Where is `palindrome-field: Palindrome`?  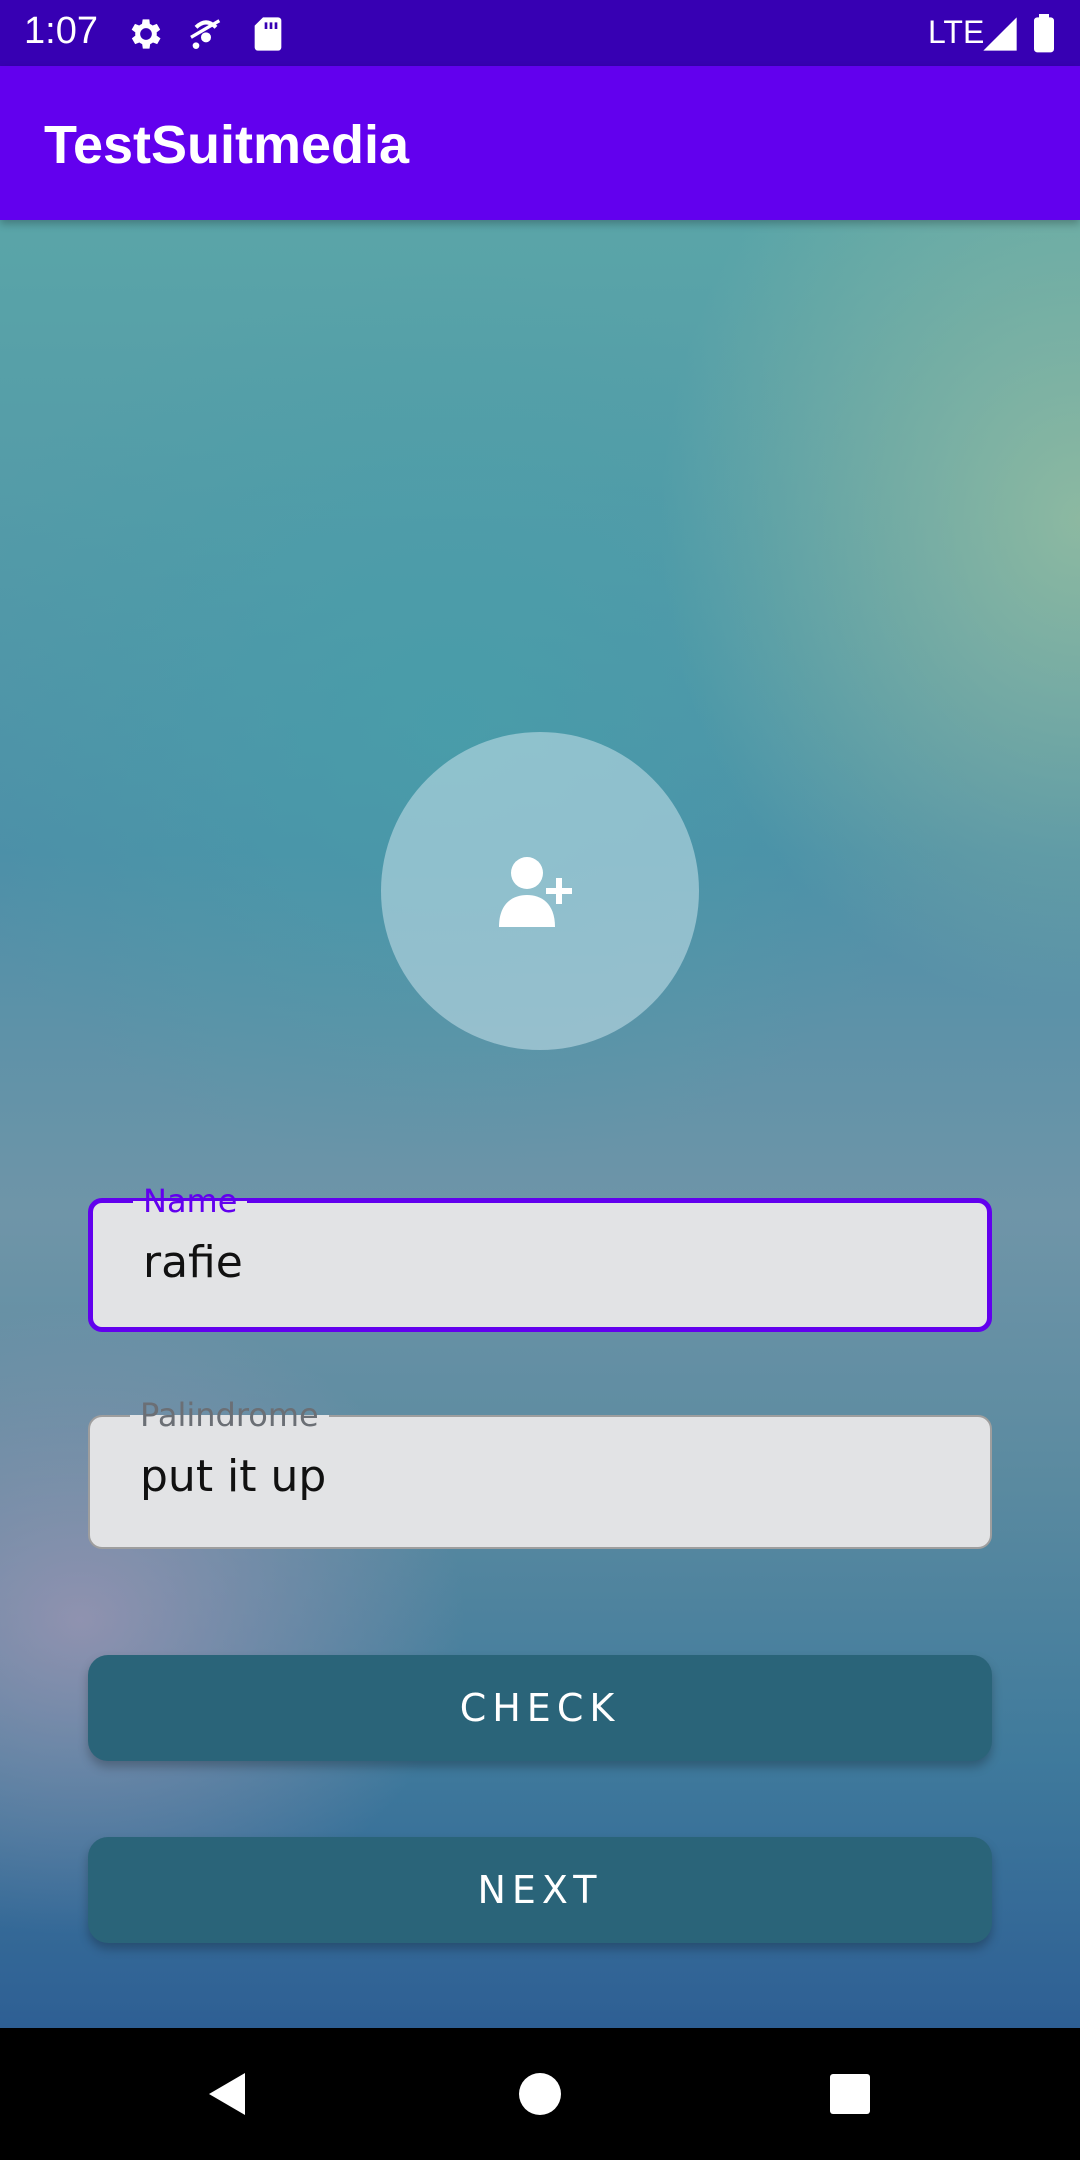 palindrome-field: Palindrome is located at coordinates (540, 1472).